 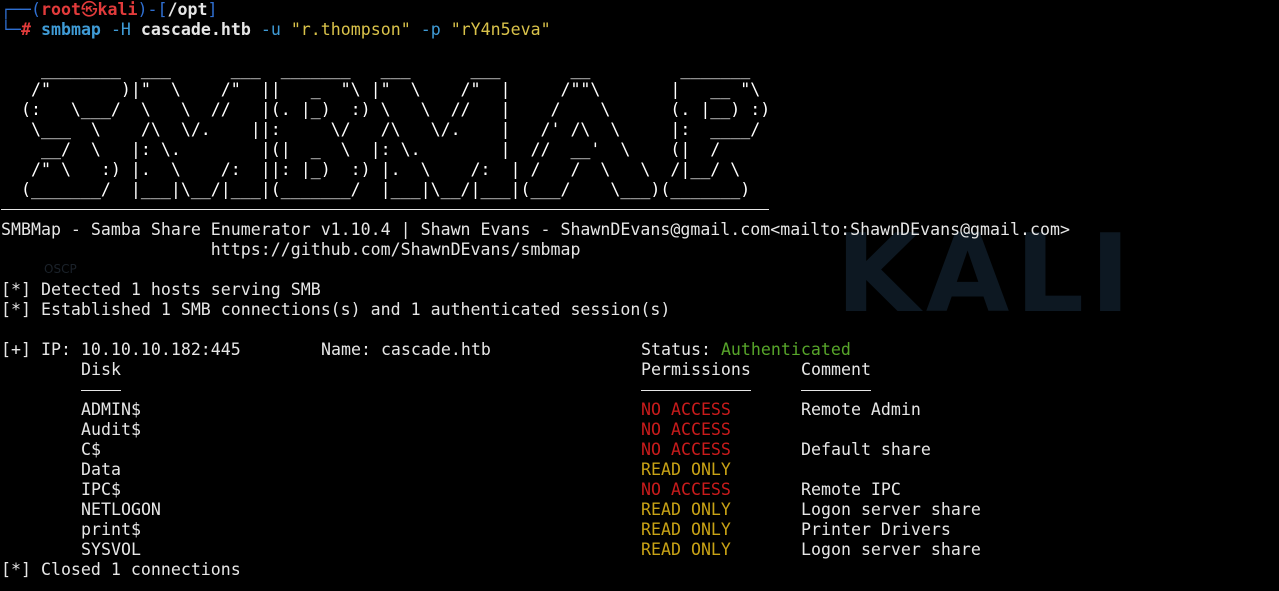 I want to click on underline-comment: -------, so click(x=836, y=390).